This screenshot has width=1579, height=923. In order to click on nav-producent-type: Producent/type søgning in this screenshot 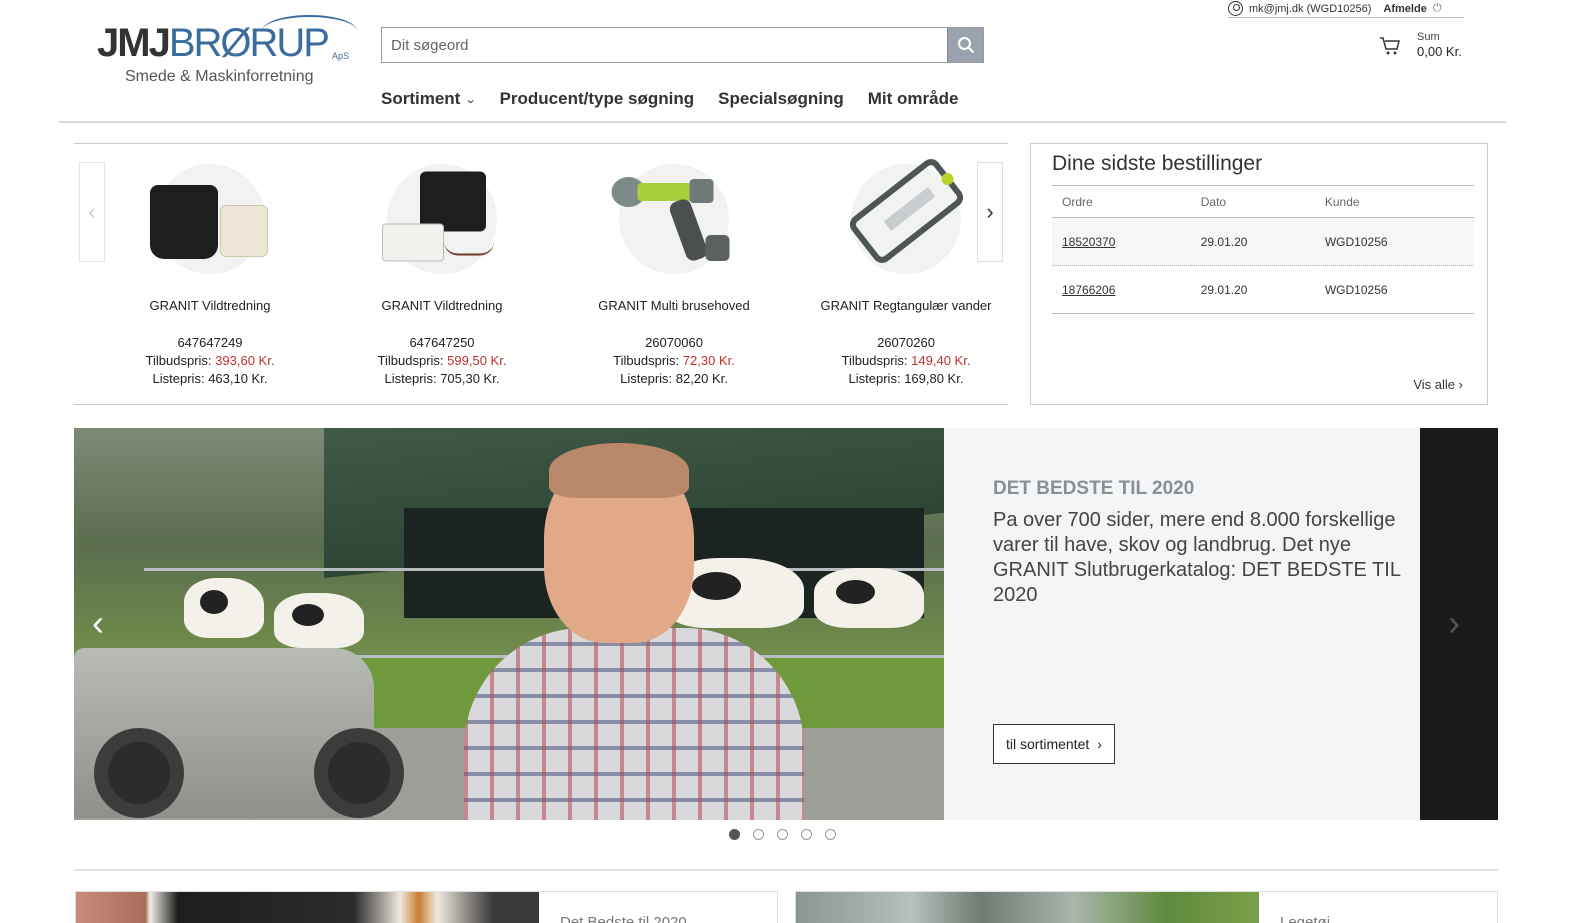, I will do `click(597, 99)`.